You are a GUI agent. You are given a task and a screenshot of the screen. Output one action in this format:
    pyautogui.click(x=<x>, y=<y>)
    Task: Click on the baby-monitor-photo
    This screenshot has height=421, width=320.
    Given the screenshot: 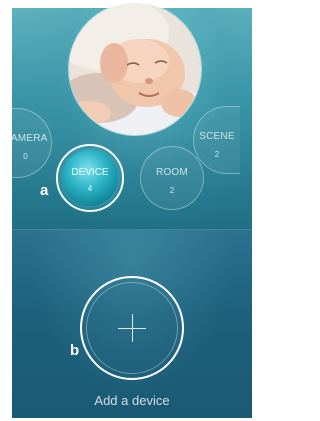 What is the action you would take?
    pyautogui.click(x=135, y=69)
    